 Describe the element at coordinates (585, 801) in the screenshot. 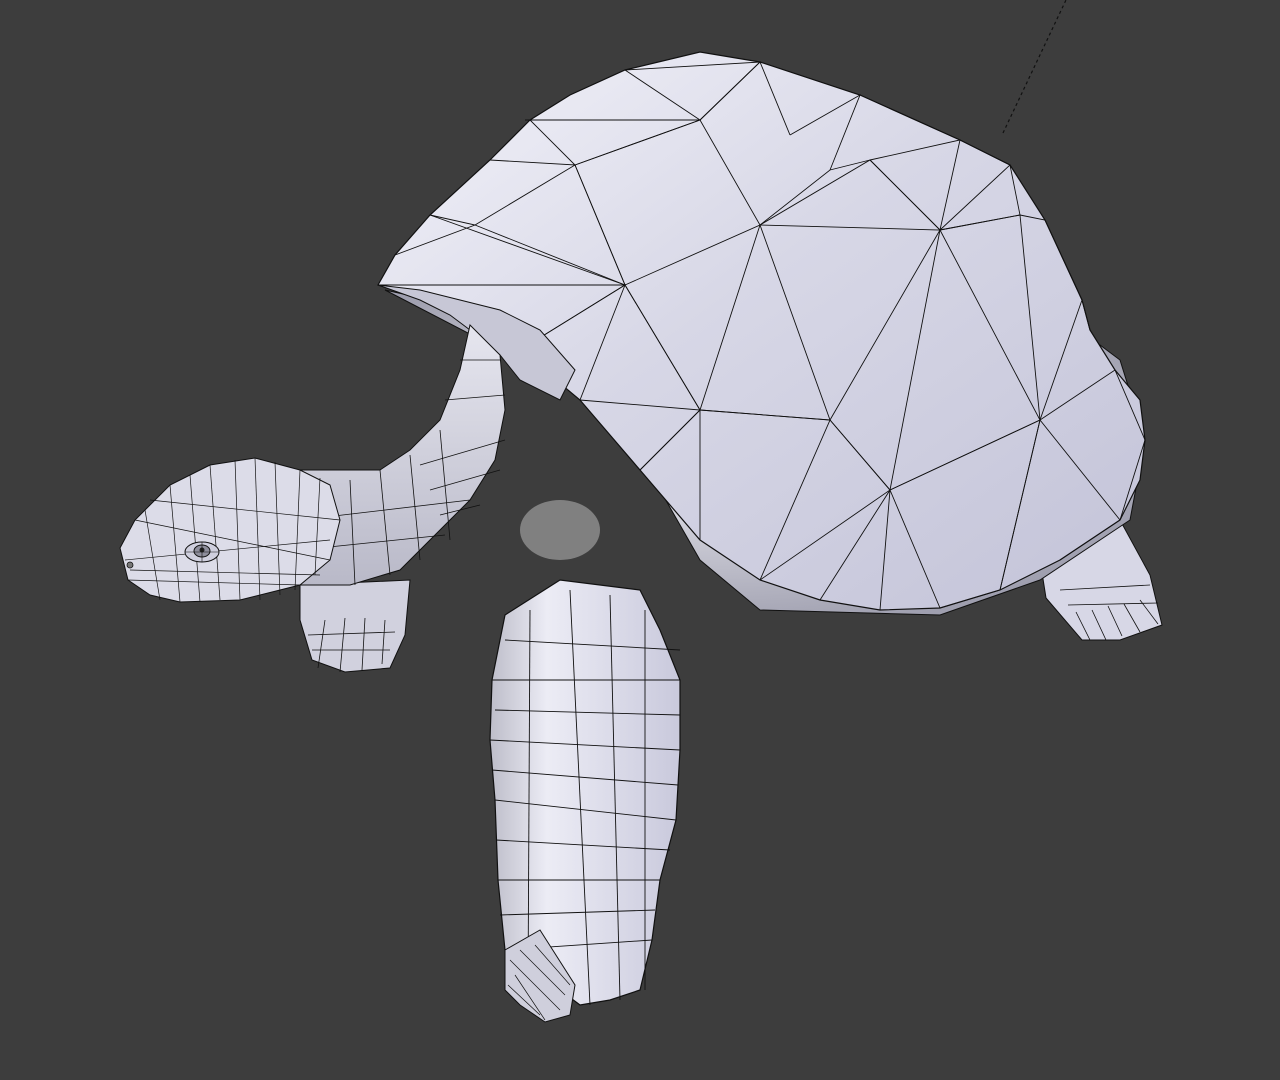

I see `front-right-leg` at that location.